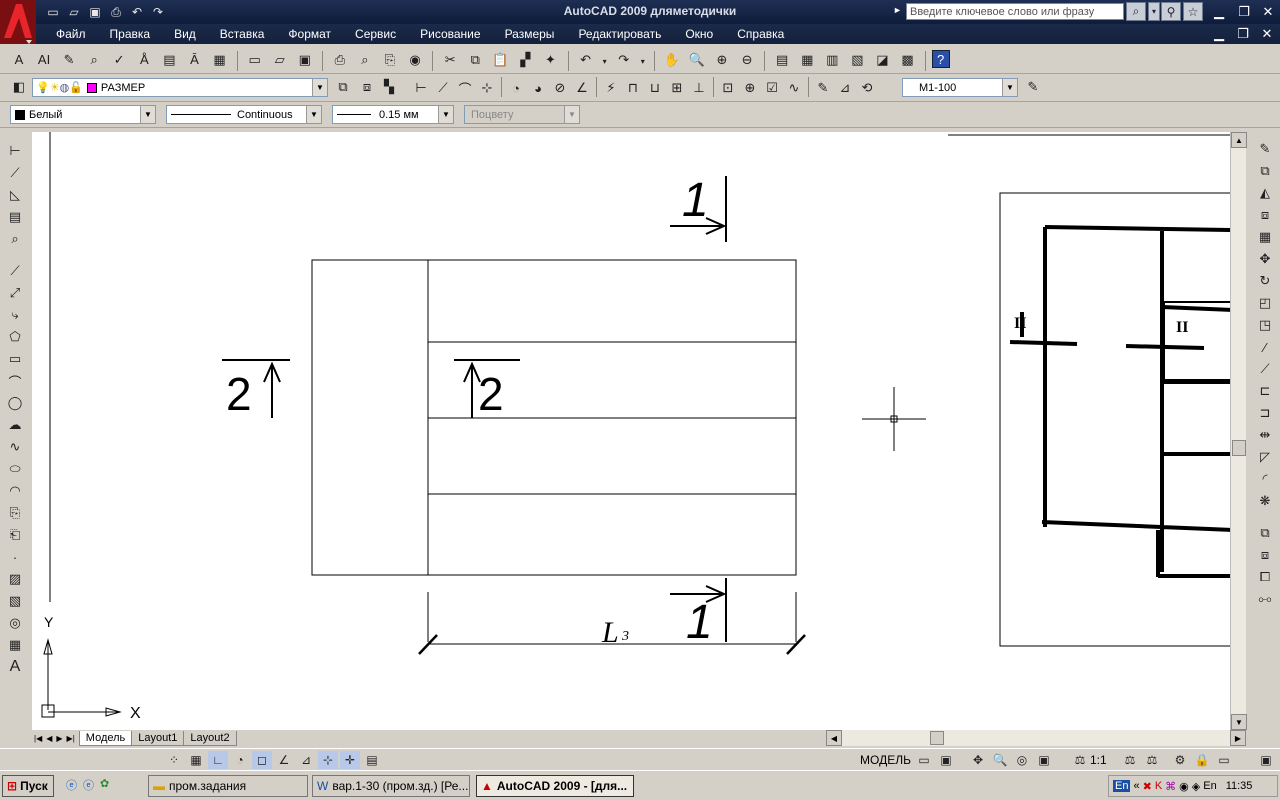 This screenshot has height=800, width=1280. What do you see at coordinates (1239, 448) in the screenshot?
I see `vertical-scroll-thumb` at bounding box center [1239, 448].